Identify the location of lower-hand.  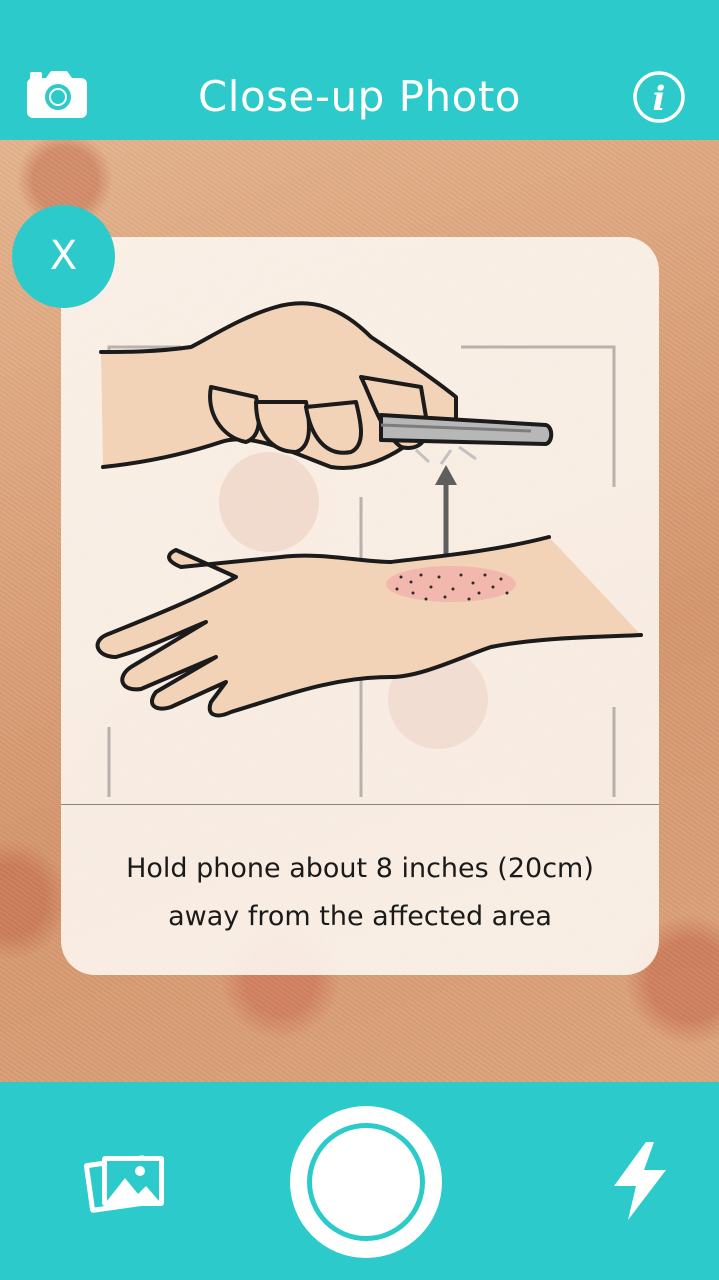
(369, 626).